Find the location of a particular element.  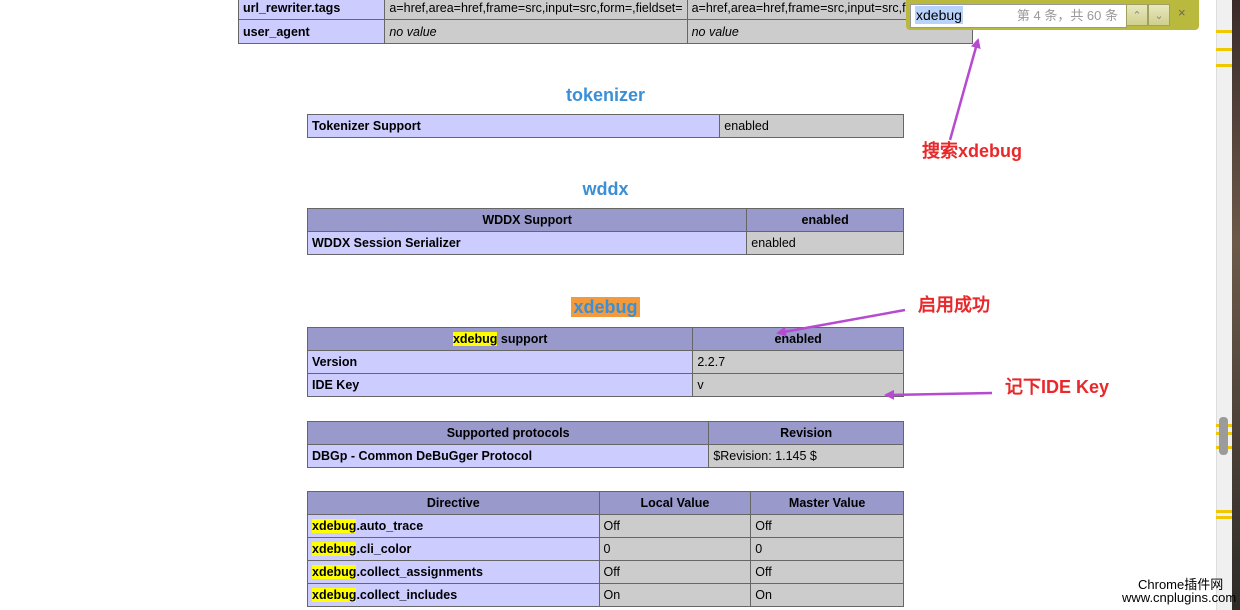

row-name: IDE Key is located at coordinates (500, 385).